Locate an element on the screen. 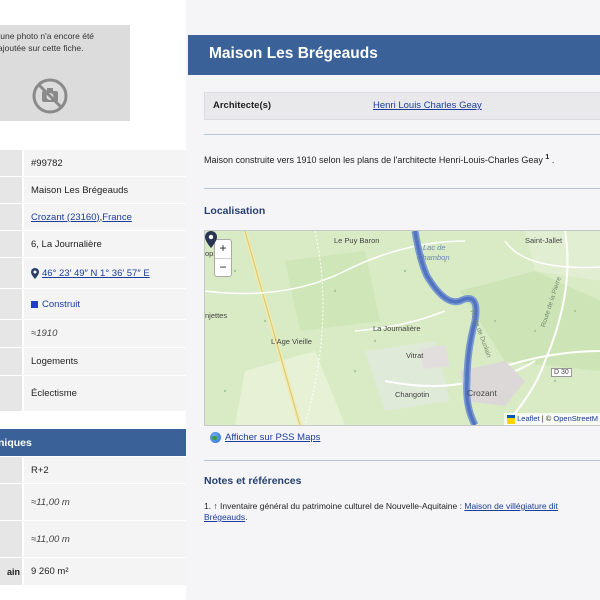  info-id-value: #99782 is located at coordinates (105, 163).